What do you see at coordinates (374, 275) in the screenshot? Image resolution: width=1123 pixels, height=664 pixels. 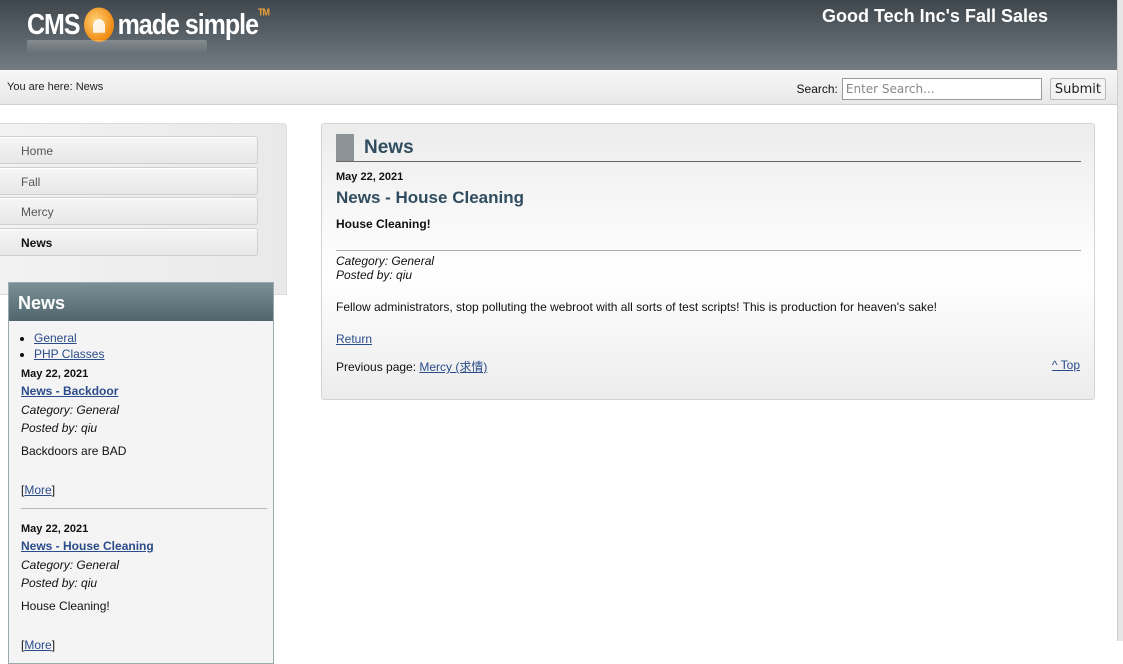 I see `article-posted-by: Posted by: qiu` at bounding box center [374, 275].